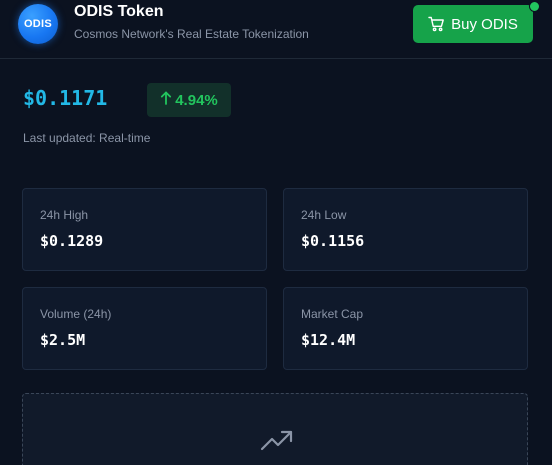  I want to click on token-title: ODIS Token, so click(119, 11).